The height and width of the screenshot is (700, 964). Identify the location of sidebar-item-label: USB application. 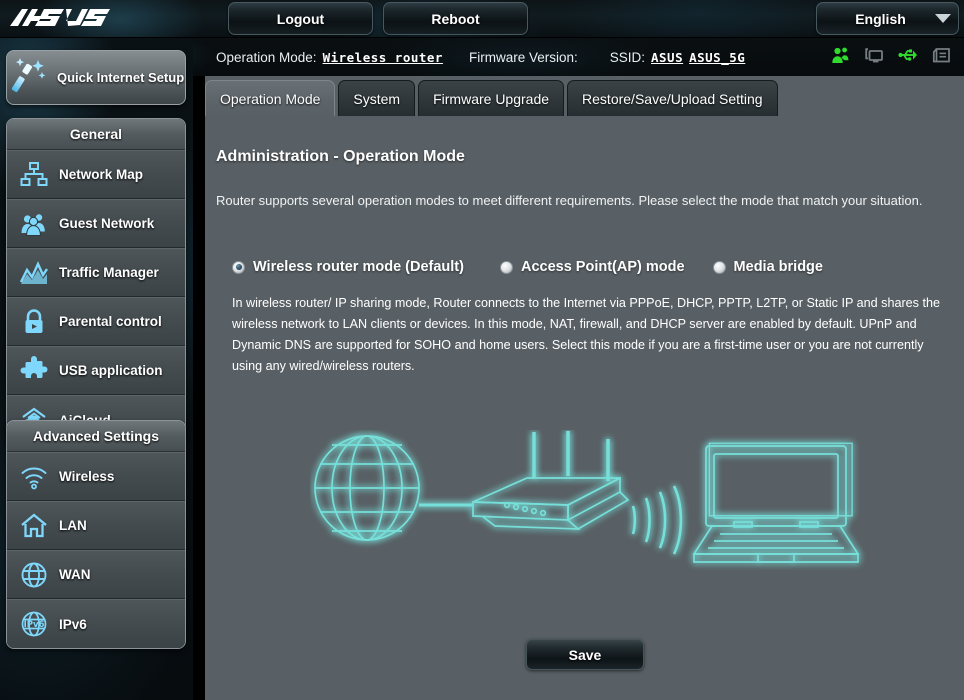
(111, 370).